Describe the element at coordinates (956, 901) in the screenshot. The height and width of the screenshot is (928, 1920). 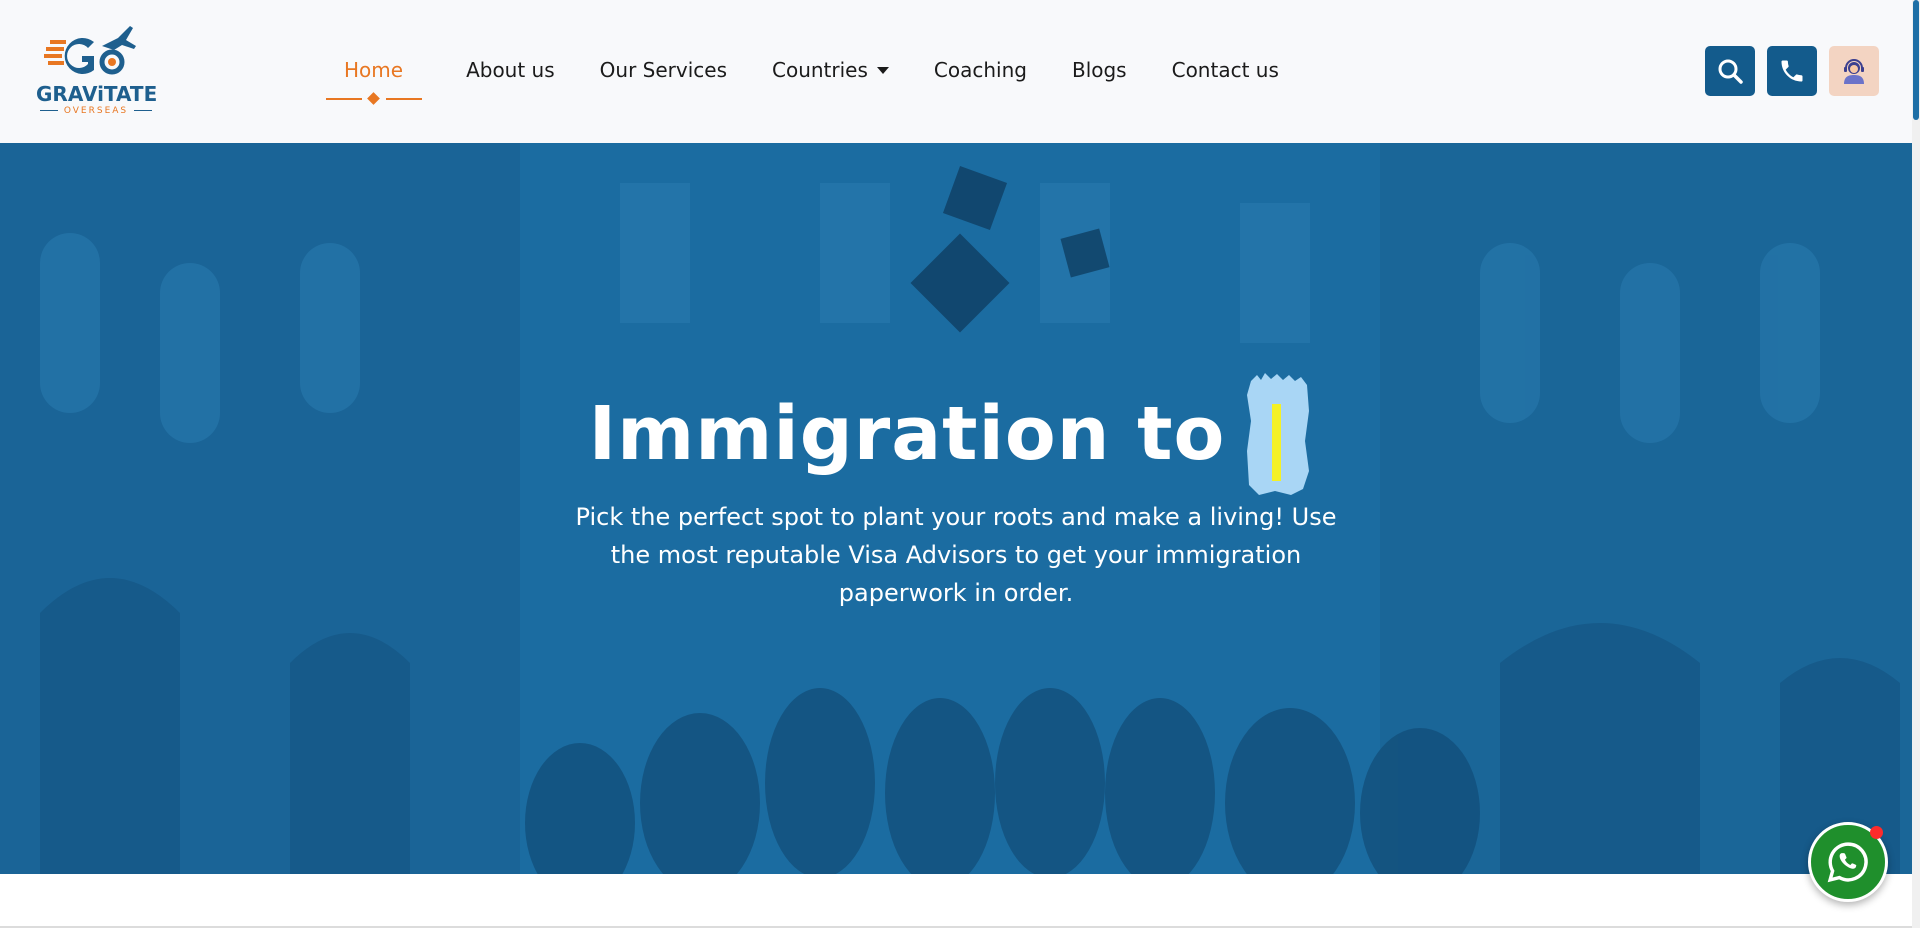
I see `page-section-start` at that location.